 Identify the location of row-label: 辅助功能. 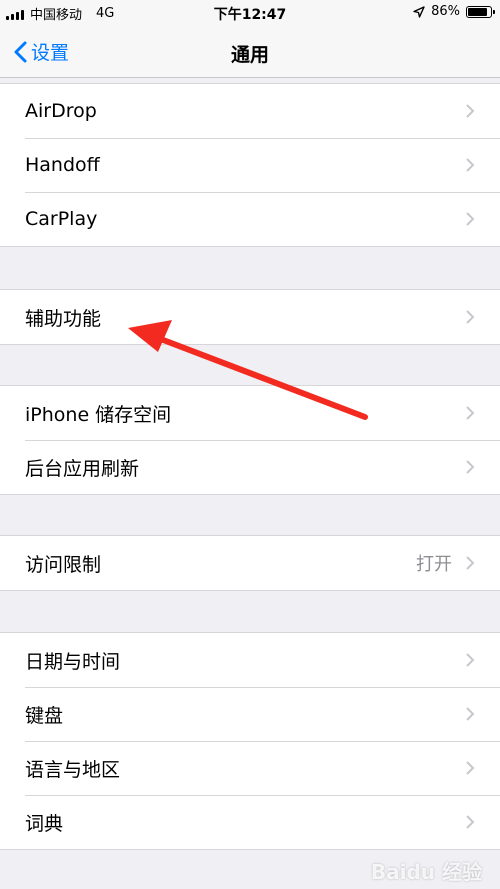
(63, 318).